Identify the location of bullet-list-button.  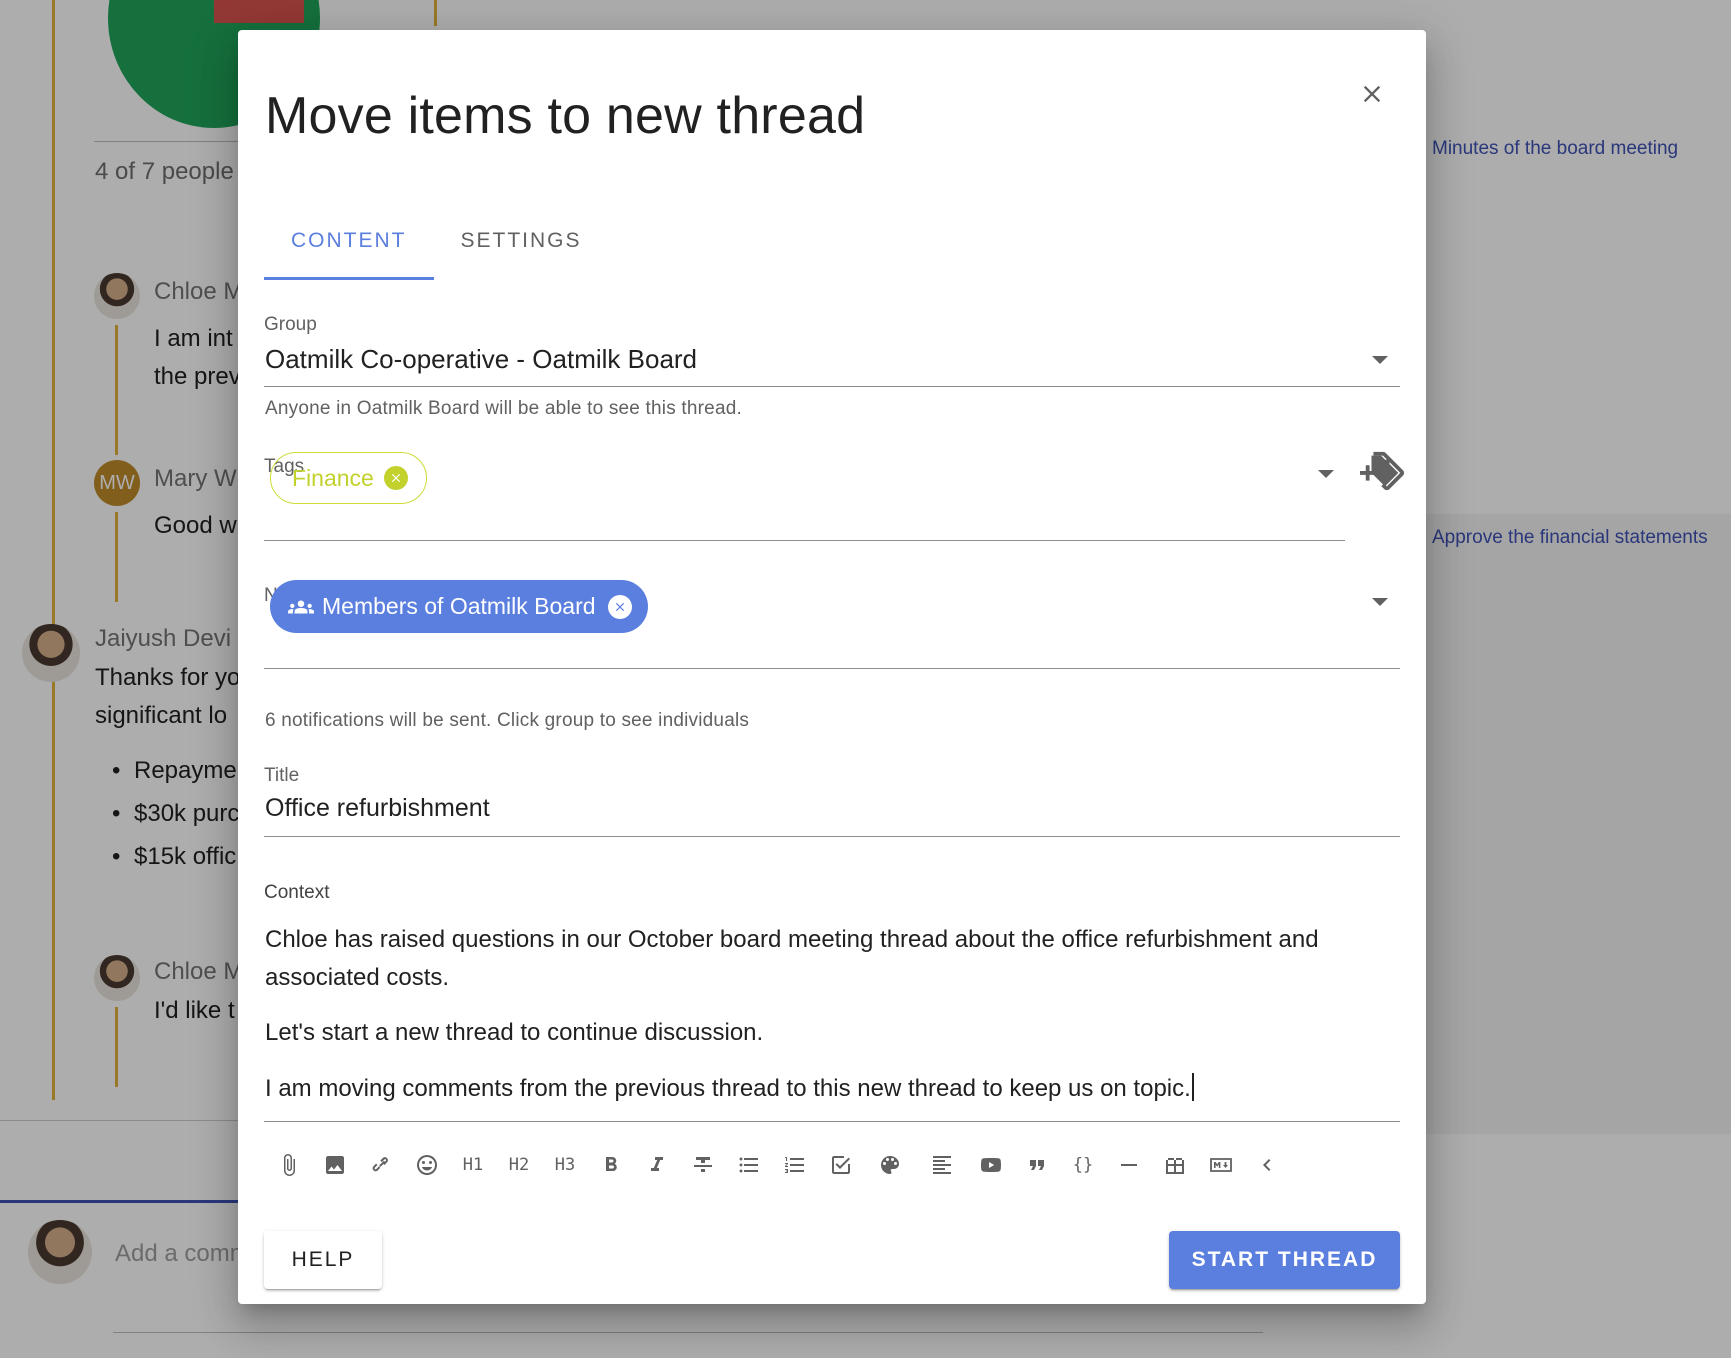
(749, 1165).